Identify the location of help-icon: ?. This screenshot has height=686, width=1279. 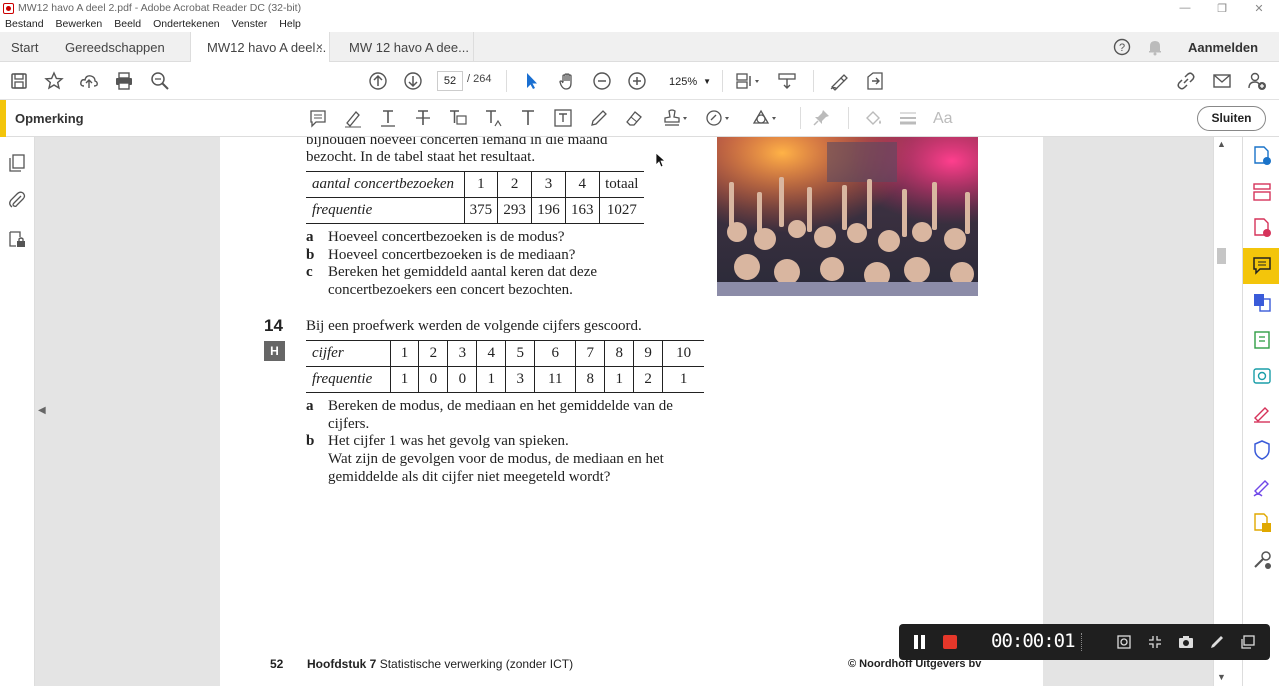
(1122, 47).